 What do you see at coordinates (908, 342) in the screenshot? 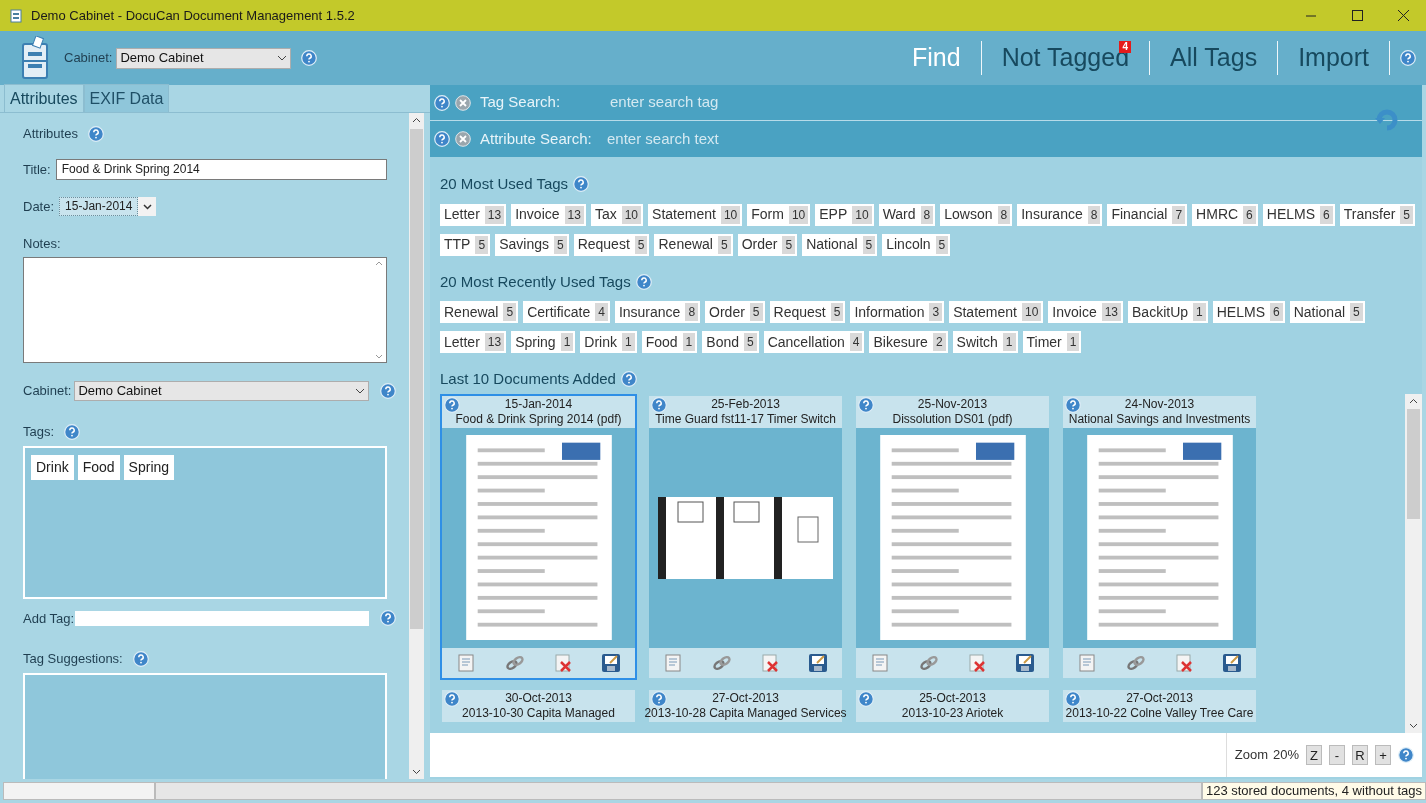
I see `tag-chip: Bikesure 2` at bounding box center [908, 342].